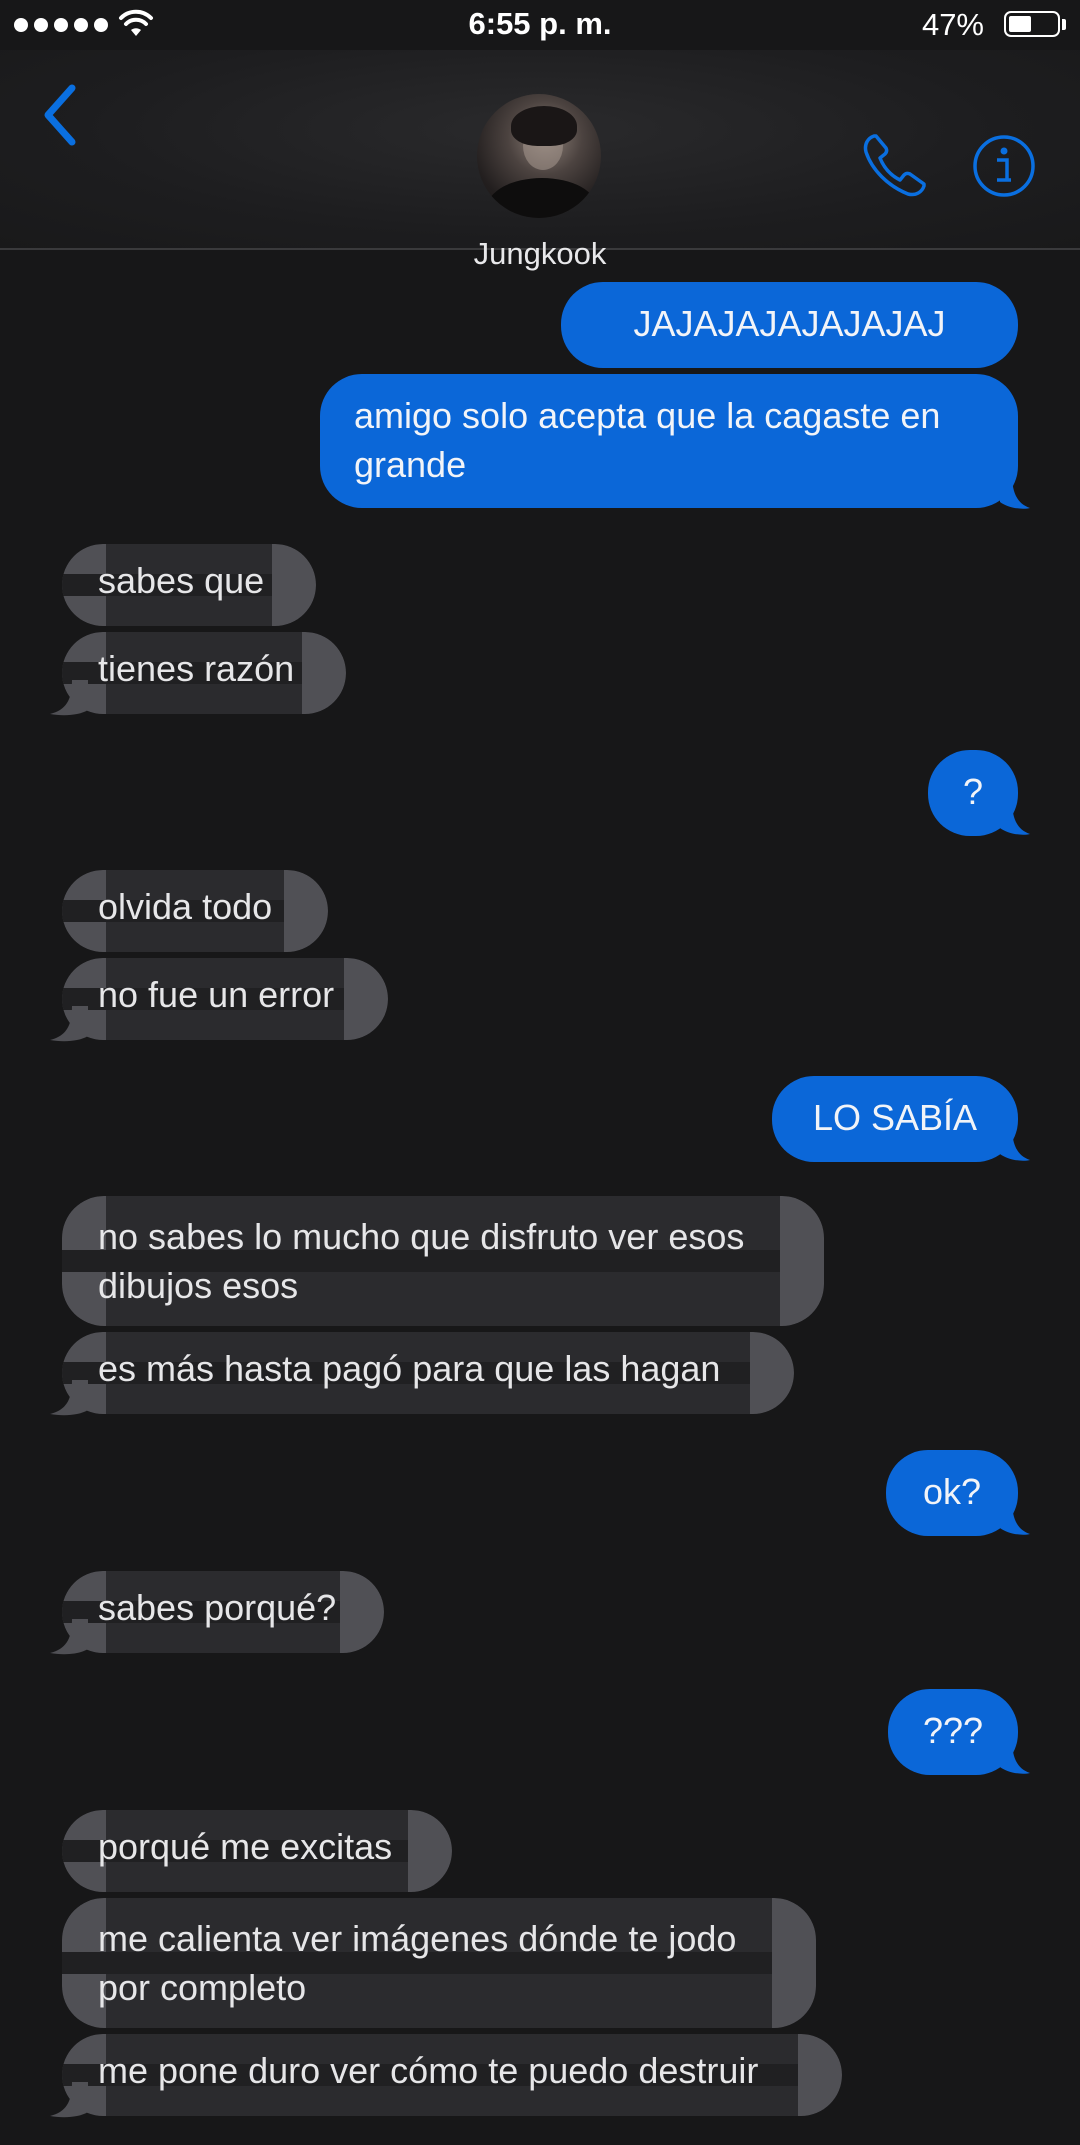 This screenshot has width=1080, height=2145. What do you see at coordinates (953, 1732) in the screenshot?
I see `message-outgoing: ???` at bounding box center [953, 1732].